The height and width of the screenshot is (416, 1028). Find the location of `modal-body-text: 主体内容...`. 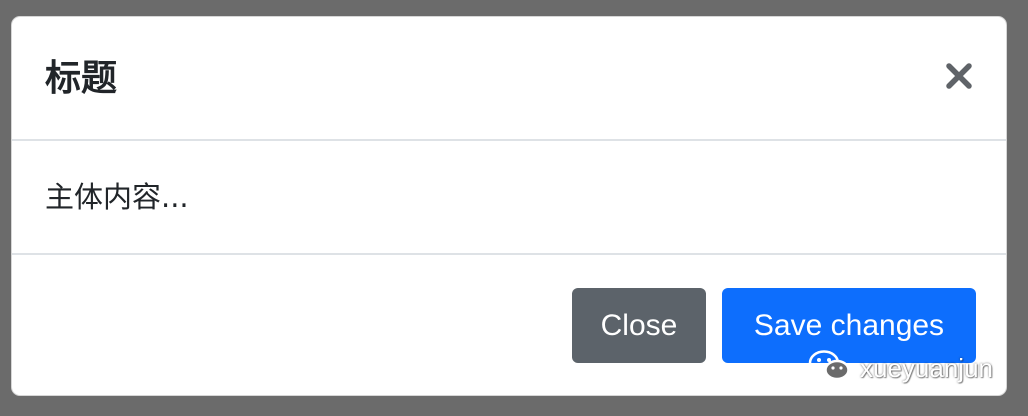

modal-body-text: 主体内容... is located at coordinates (117, 197).